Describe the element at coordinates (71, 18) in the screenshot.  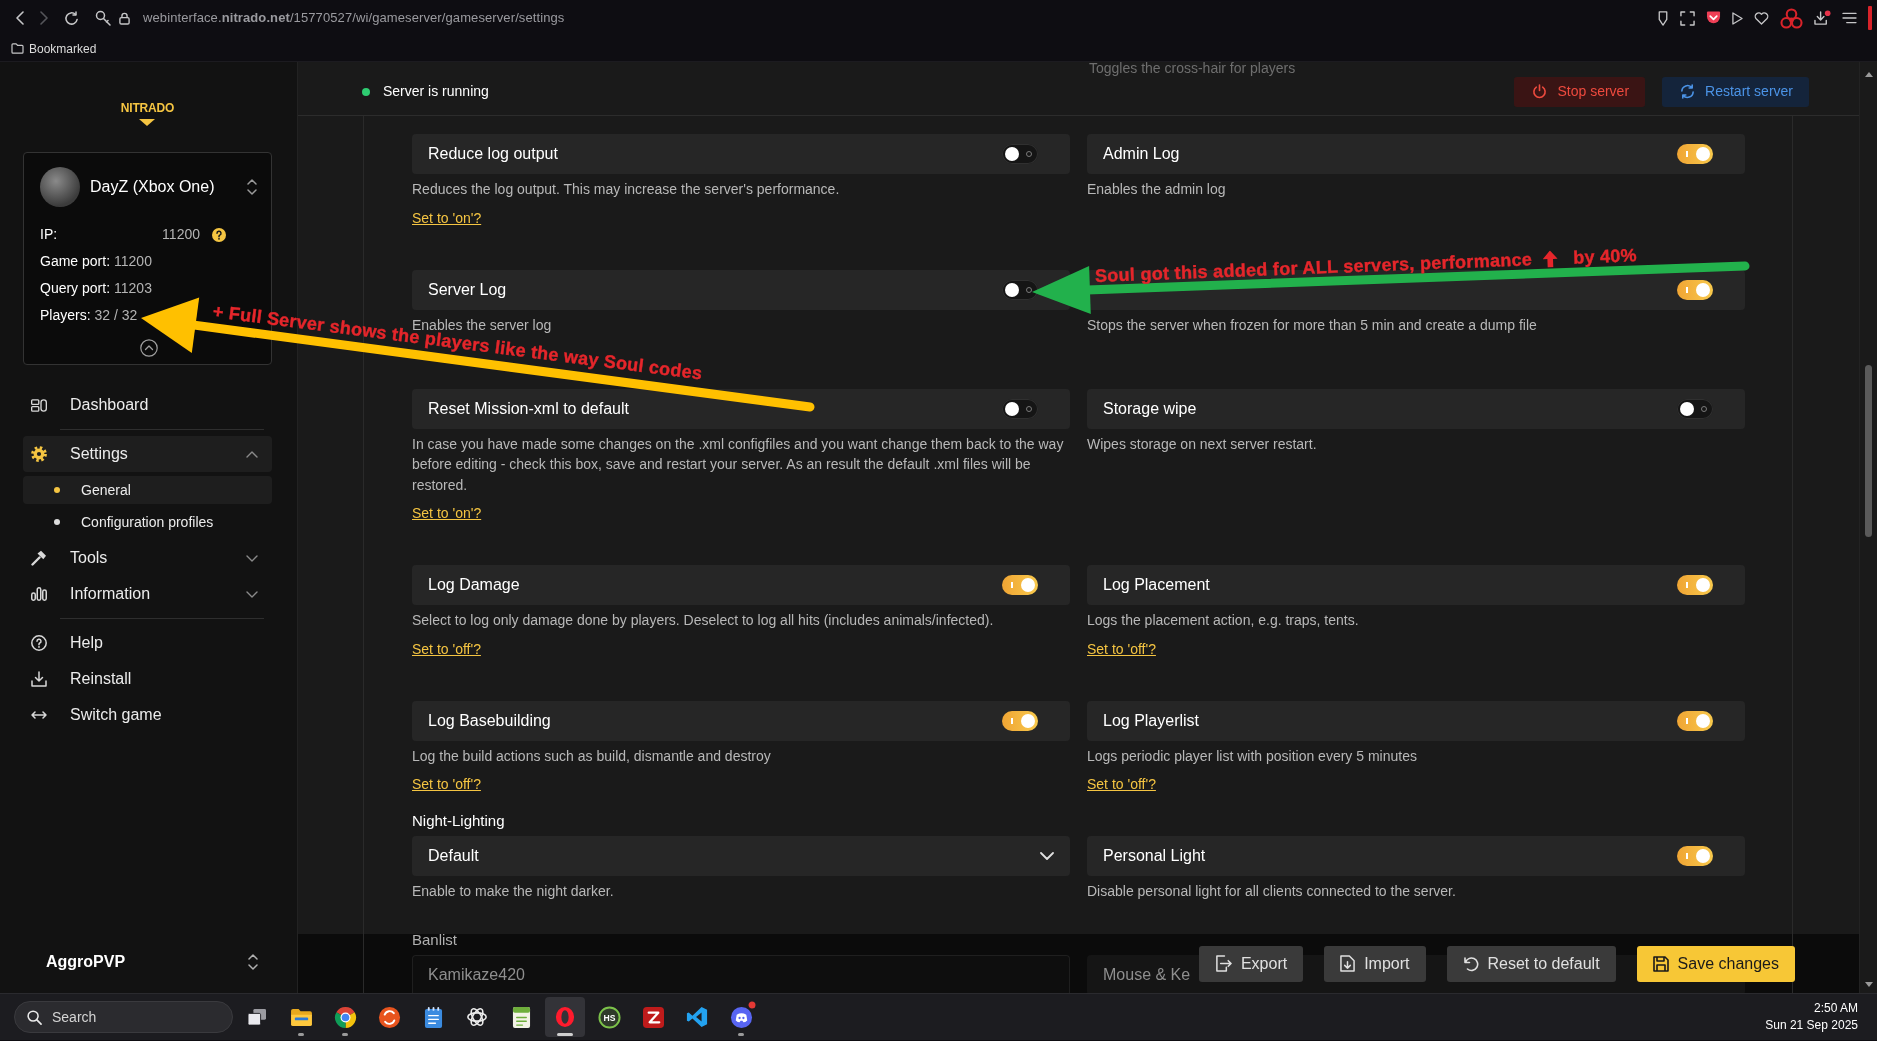
I see `reload-icon` at that location.